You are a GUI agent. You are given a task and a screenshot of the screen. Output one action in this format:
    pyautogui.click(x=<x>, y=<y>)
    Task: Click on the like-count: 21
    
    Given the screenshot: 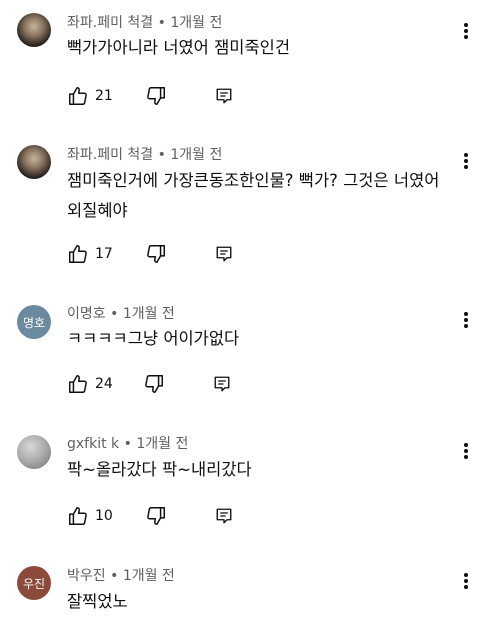 What is the action you would take?
    pyautogui.click(x=104, y=96)
    